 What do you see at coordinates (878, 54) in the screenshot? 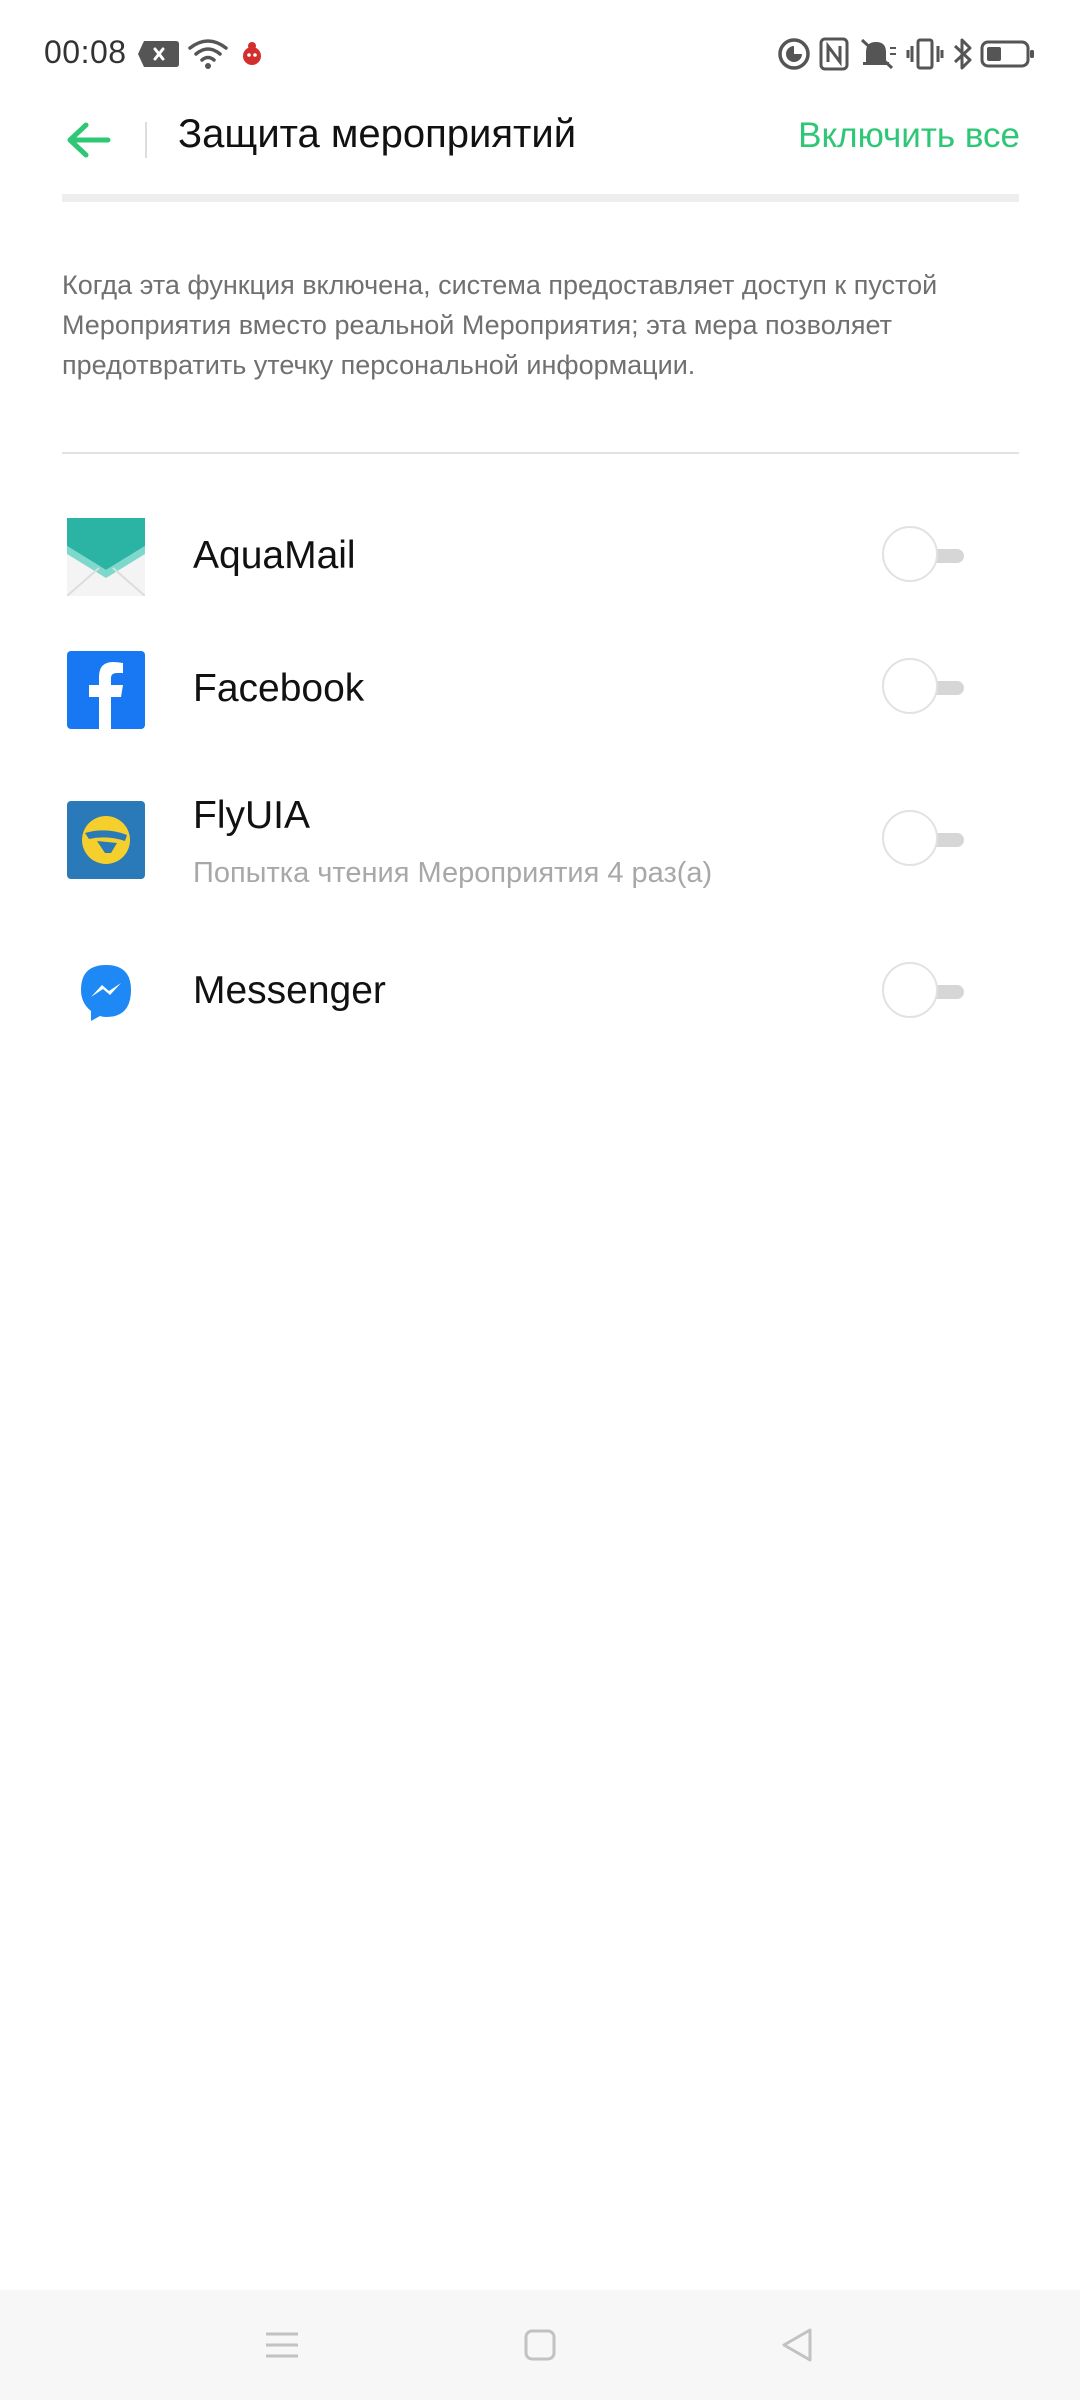
I see `mute-icon` at bounding box center [878, 54].